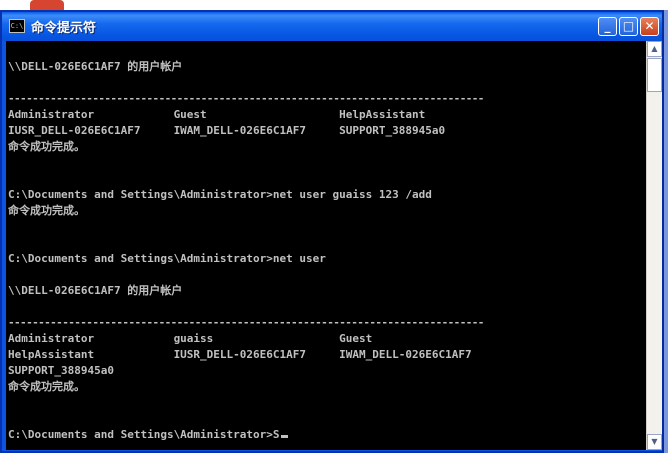 The height and width of the screenshot is (453, 668). What do you see at coordinates (64, 28) in the screenshot?
I see `window-title: 命令提示符` at bounding box center [64, 28].